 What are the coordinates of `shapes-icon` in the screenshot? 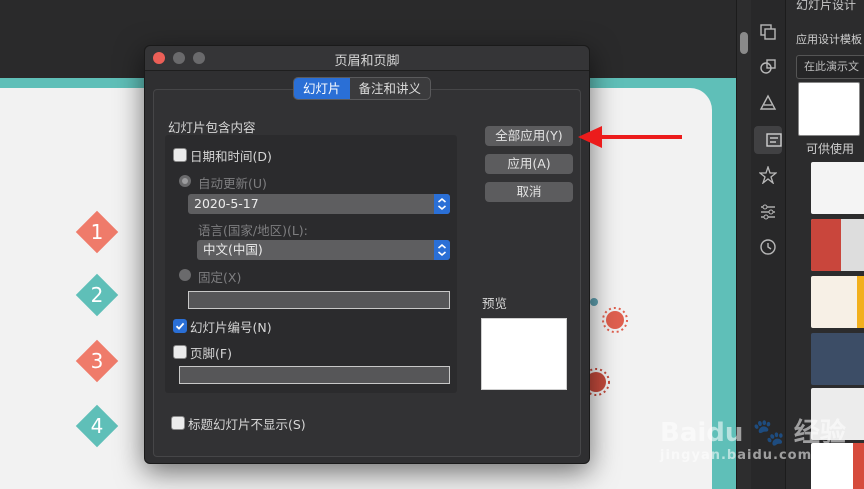 It's located at (768, 67).